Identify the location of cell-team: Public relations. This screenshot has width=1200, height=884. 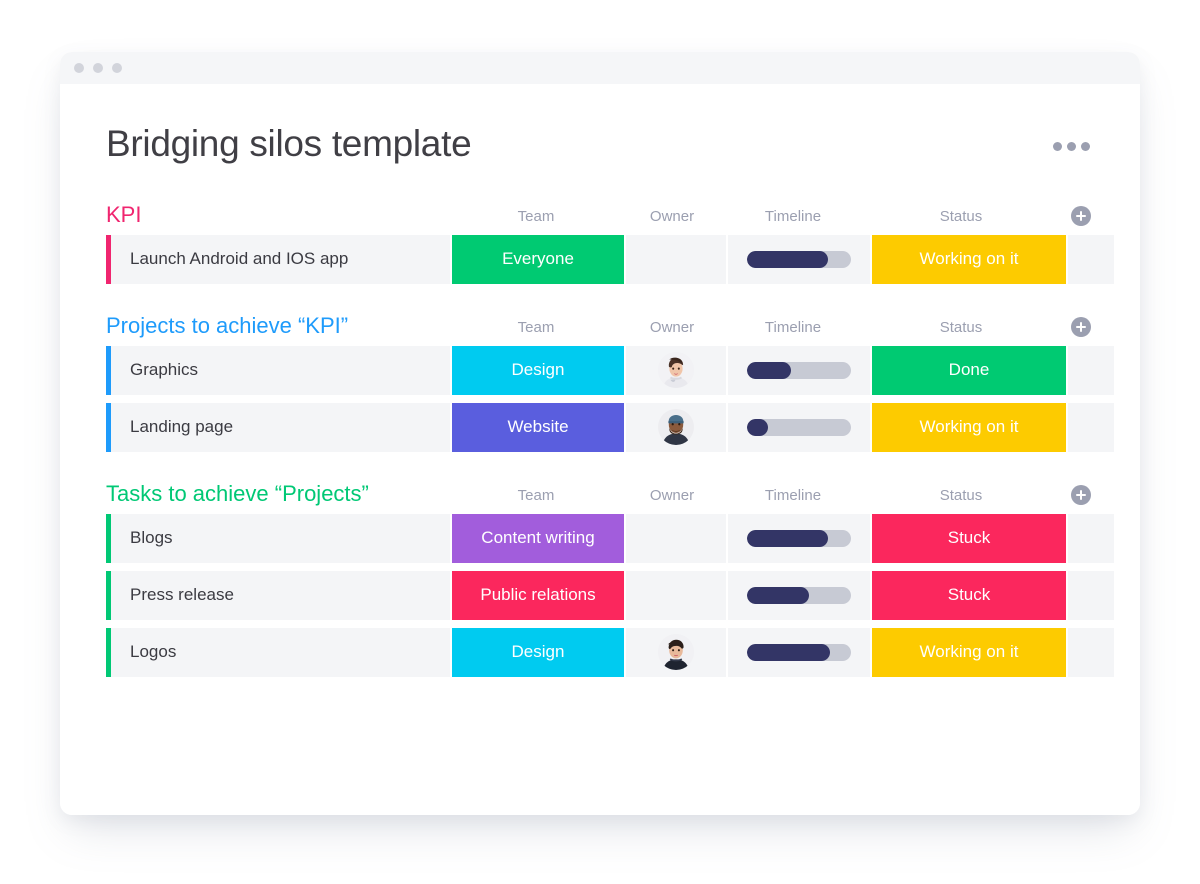
(538, 595).